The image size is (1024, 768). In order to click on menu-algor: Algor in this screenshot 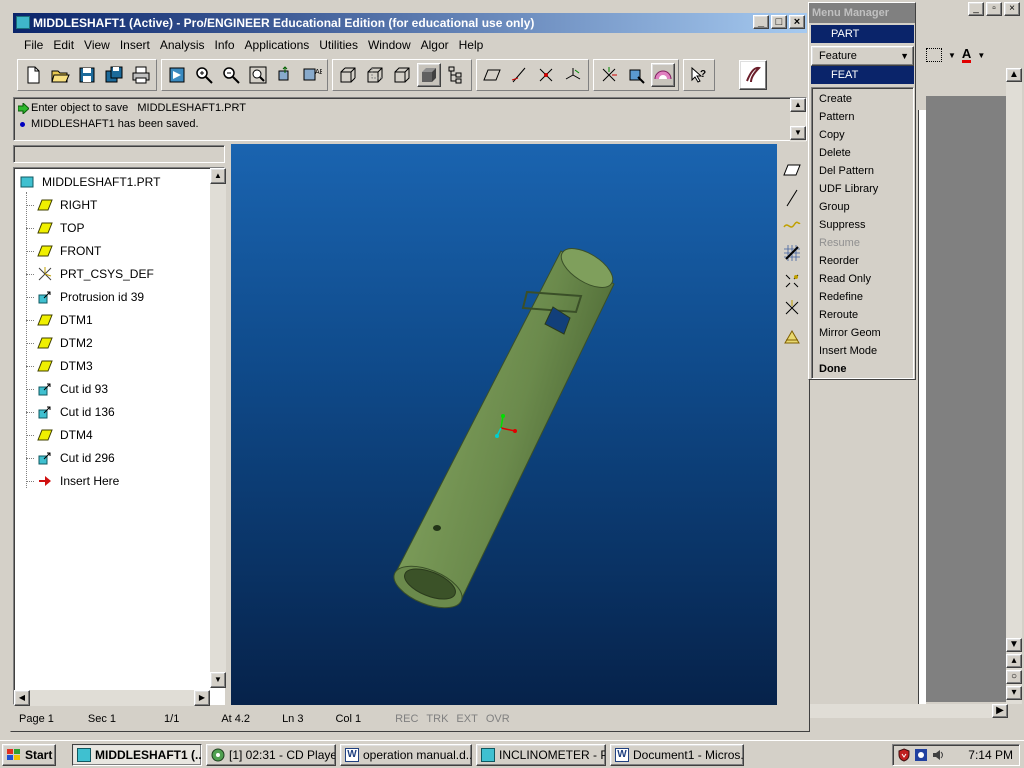, I will do `click(435, 45)`.